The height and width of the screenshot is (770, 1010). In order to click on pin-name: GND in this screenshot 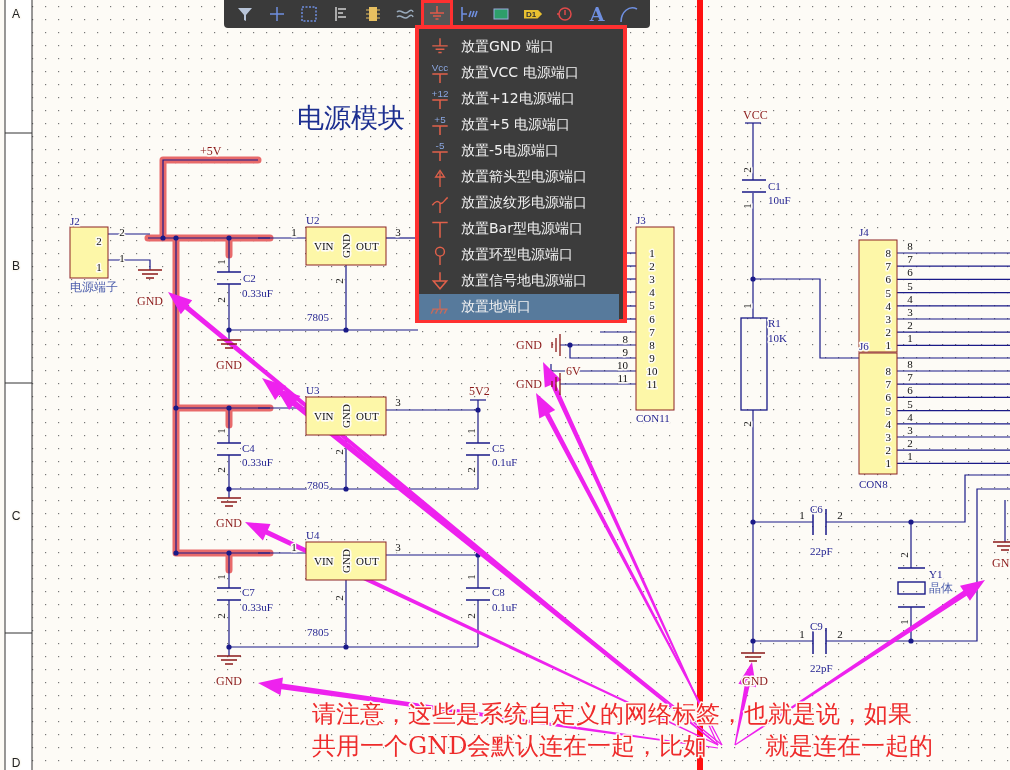, I will do `click(346, 416)`.